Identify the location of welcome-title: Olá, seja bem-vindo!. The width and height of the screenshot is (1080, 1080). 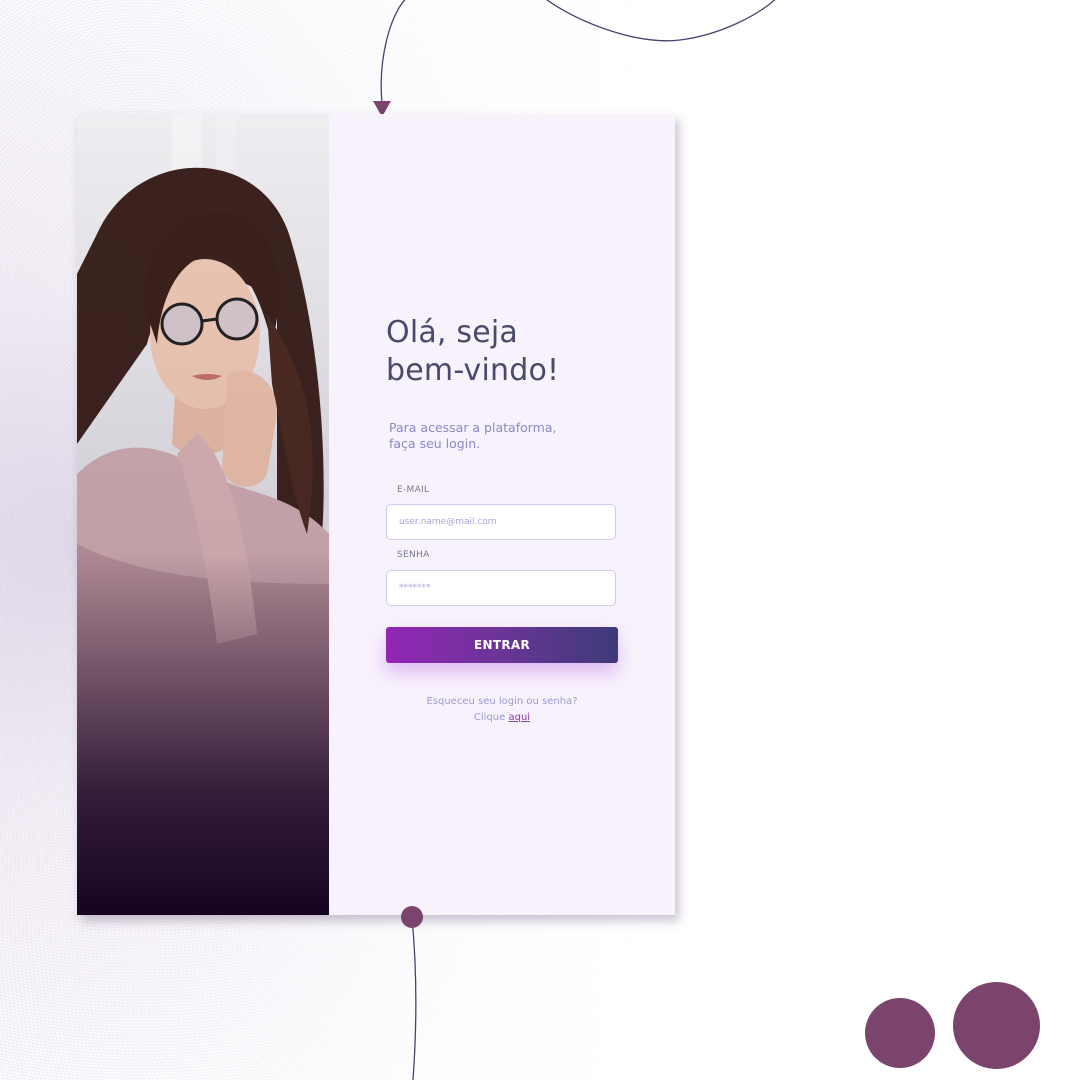
(516, 352).